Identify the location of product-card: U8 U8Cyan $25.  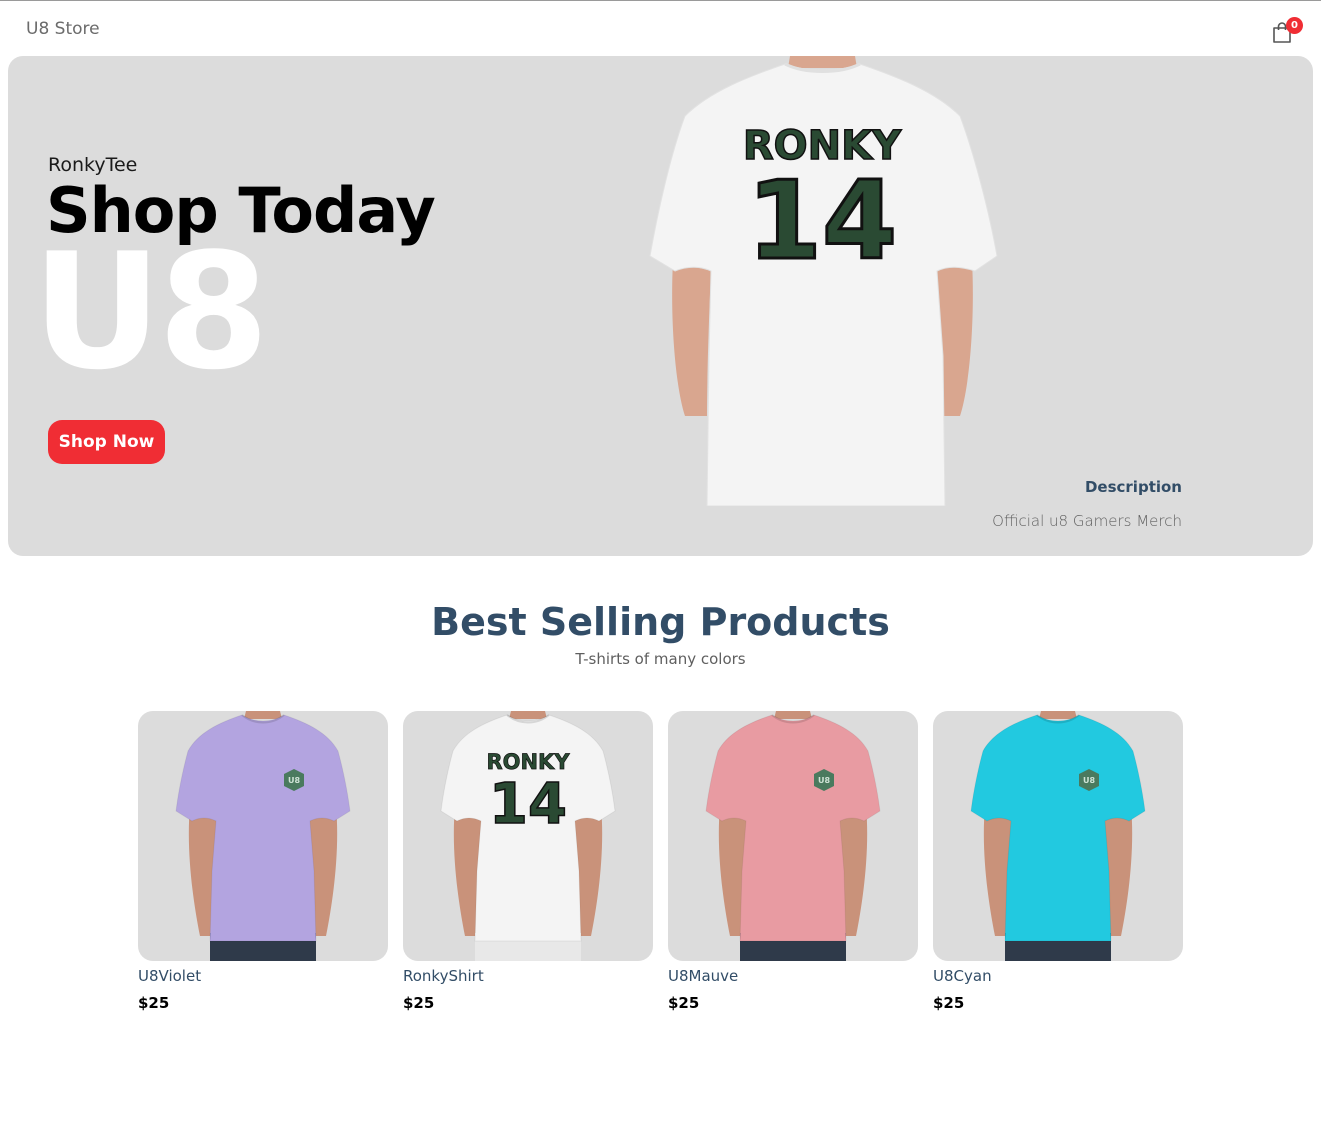
(1058, 866).